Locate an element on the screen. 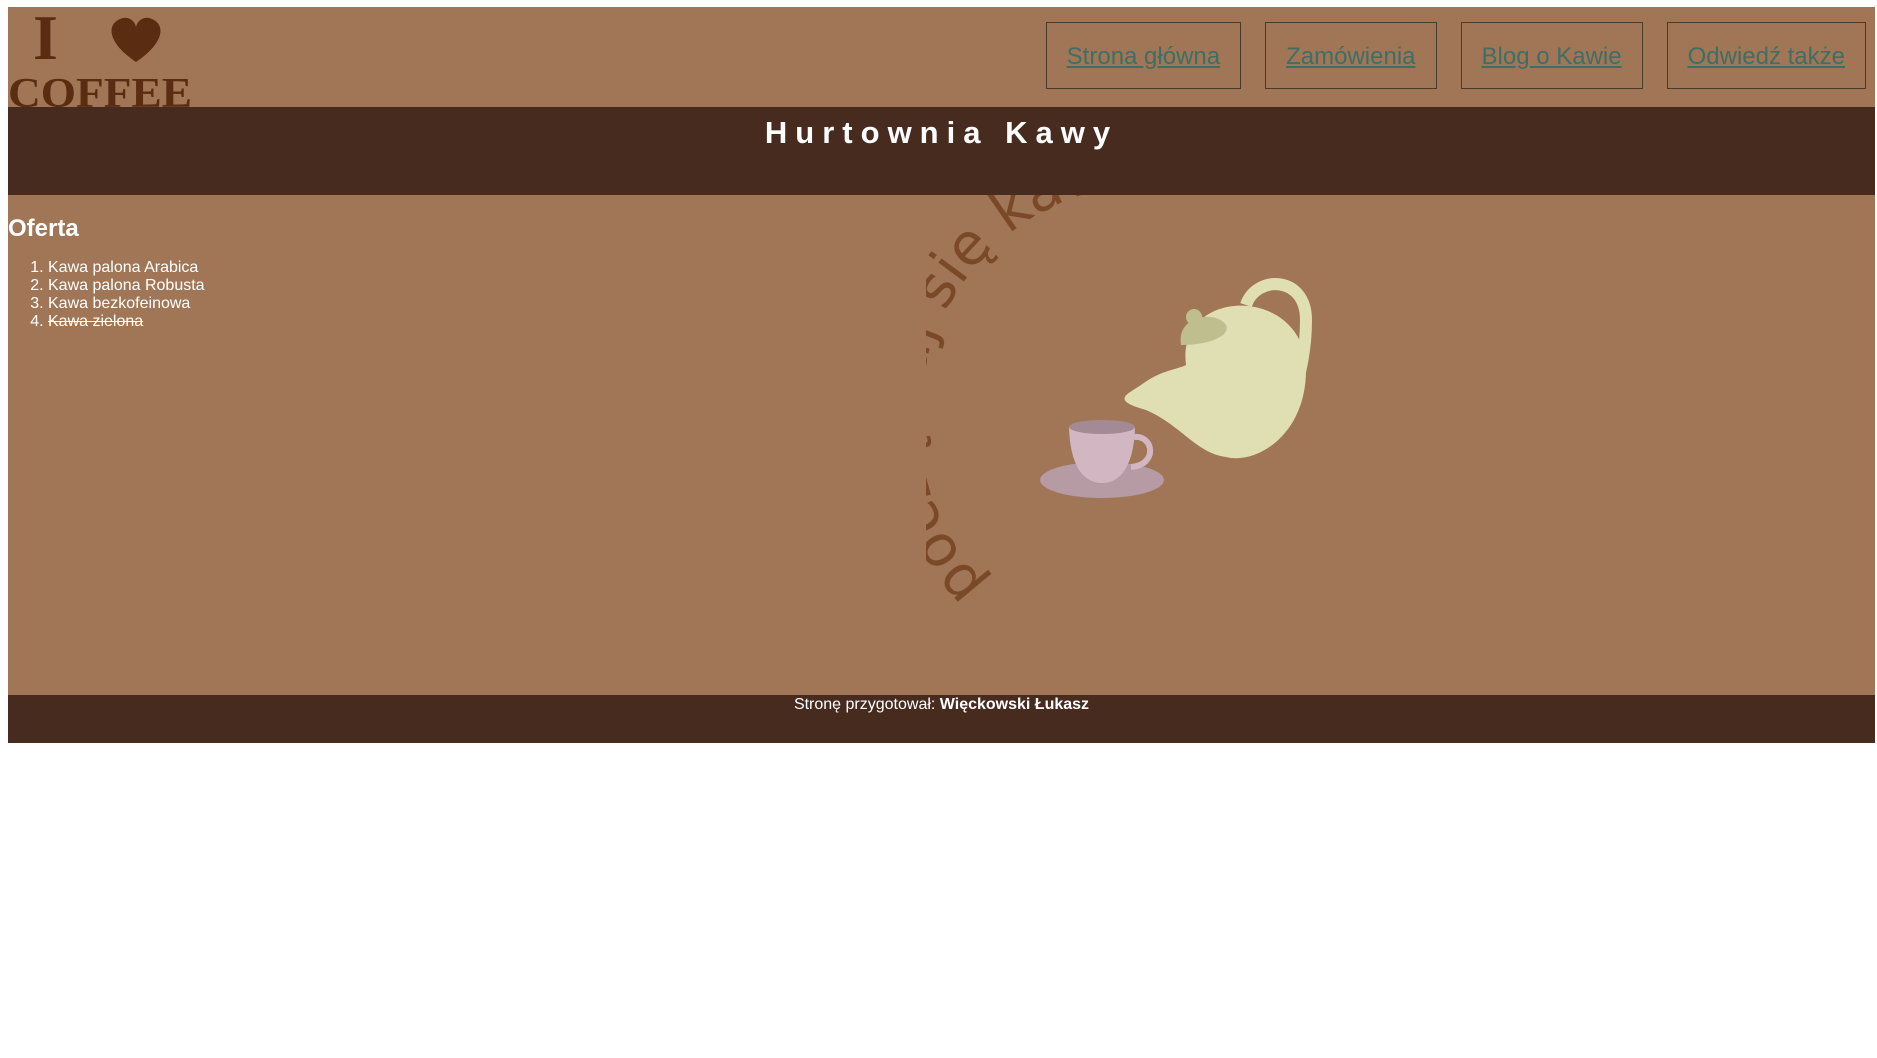  heart-icon is located at coordinates (136, 39).